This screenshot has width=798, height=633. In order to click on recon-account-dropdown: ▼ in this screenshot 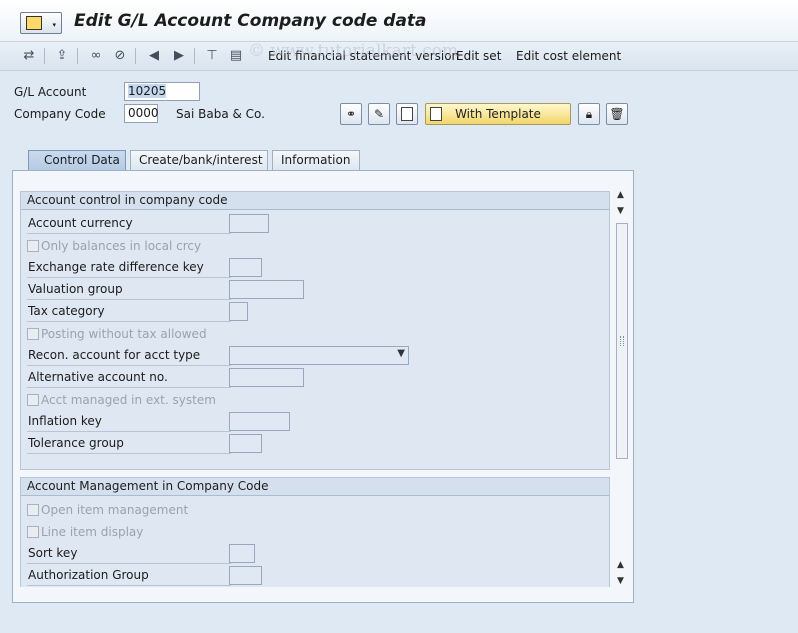, I will do `click(319, 355)`.